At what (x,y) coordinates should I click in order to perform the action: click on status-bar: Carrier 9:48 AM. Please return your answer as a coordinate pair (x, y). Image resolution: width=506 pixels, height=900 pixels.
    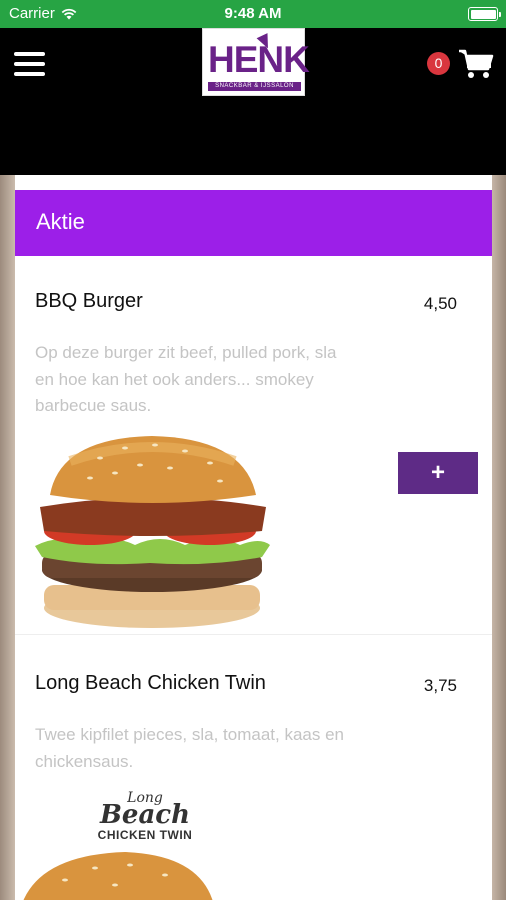
    Looking at the image, I should click on (253, 14).